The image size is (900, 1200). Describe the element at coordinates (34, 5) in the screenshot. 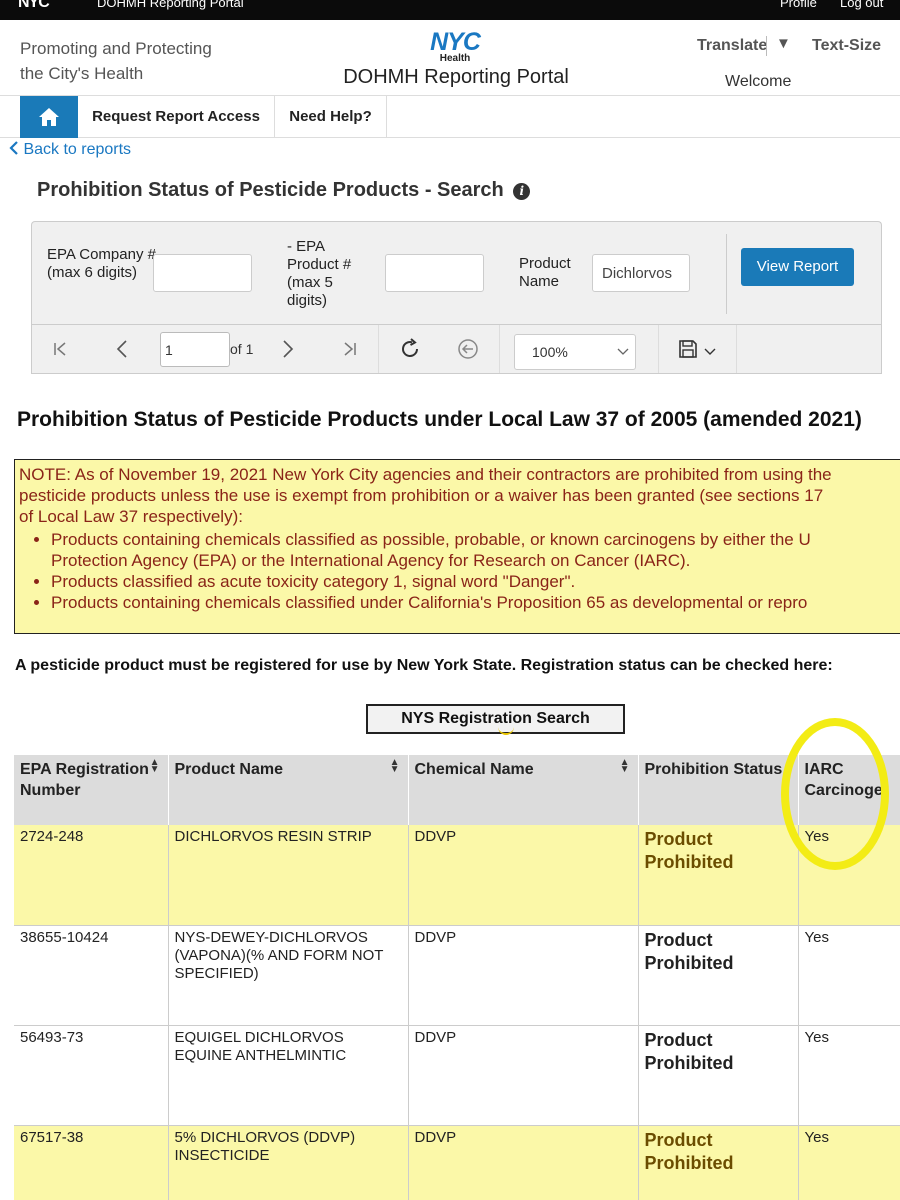

I see `nyc-mini-logo: NYC` at that location.